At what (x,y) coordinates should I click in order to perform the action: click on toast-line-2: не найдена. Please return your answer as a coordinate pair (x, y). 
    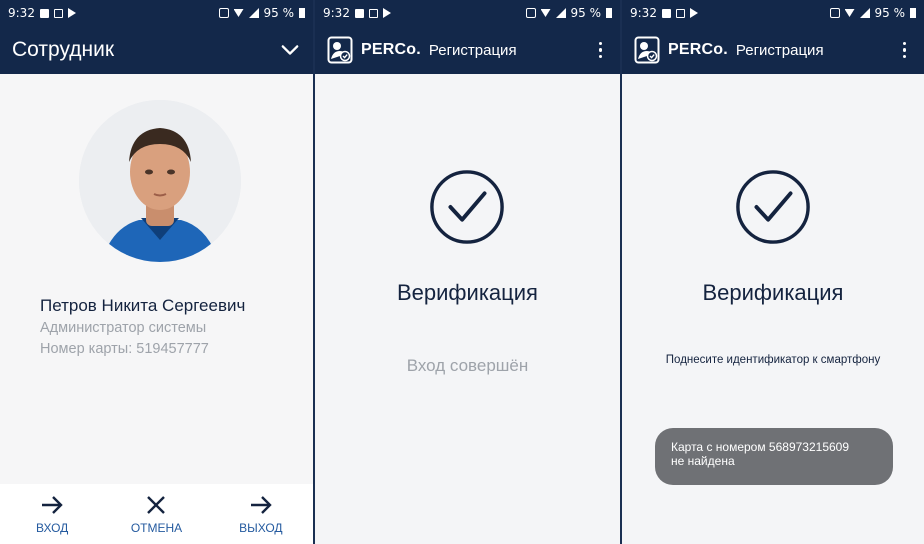
    Looking at the image, I should click on (703, 460).